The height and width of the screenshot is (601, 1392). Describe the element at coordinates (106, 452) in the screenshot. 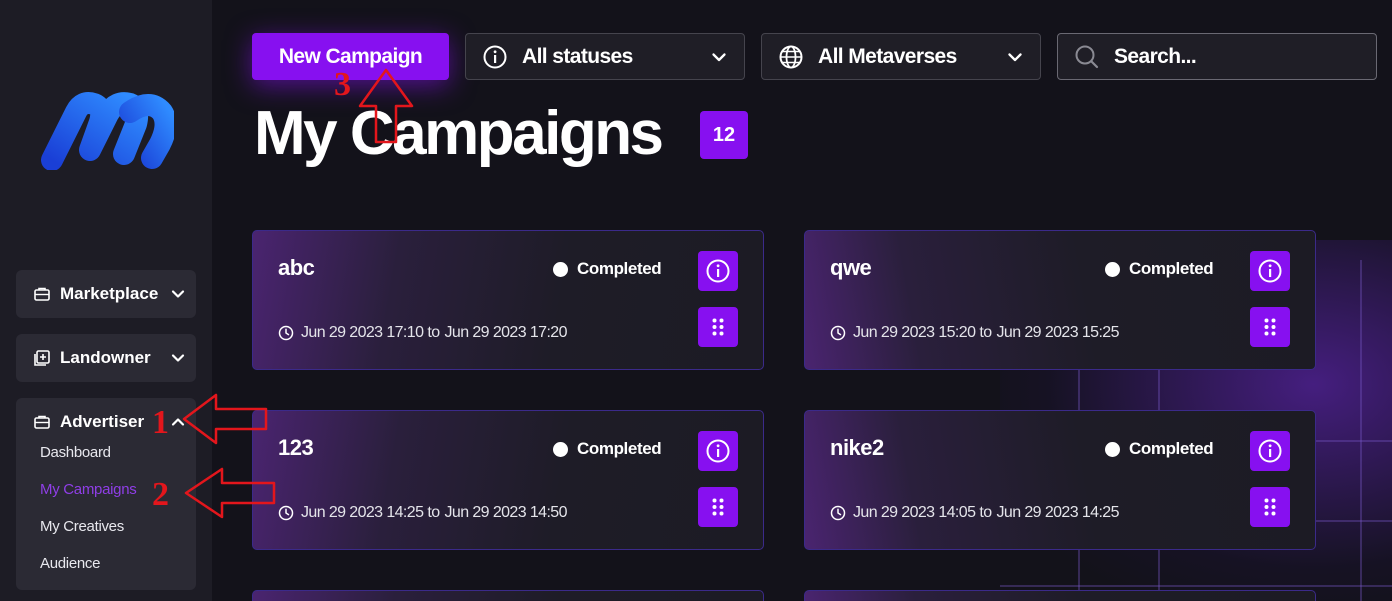

I see `nav-item-dashboard: Dashboard` at that location.